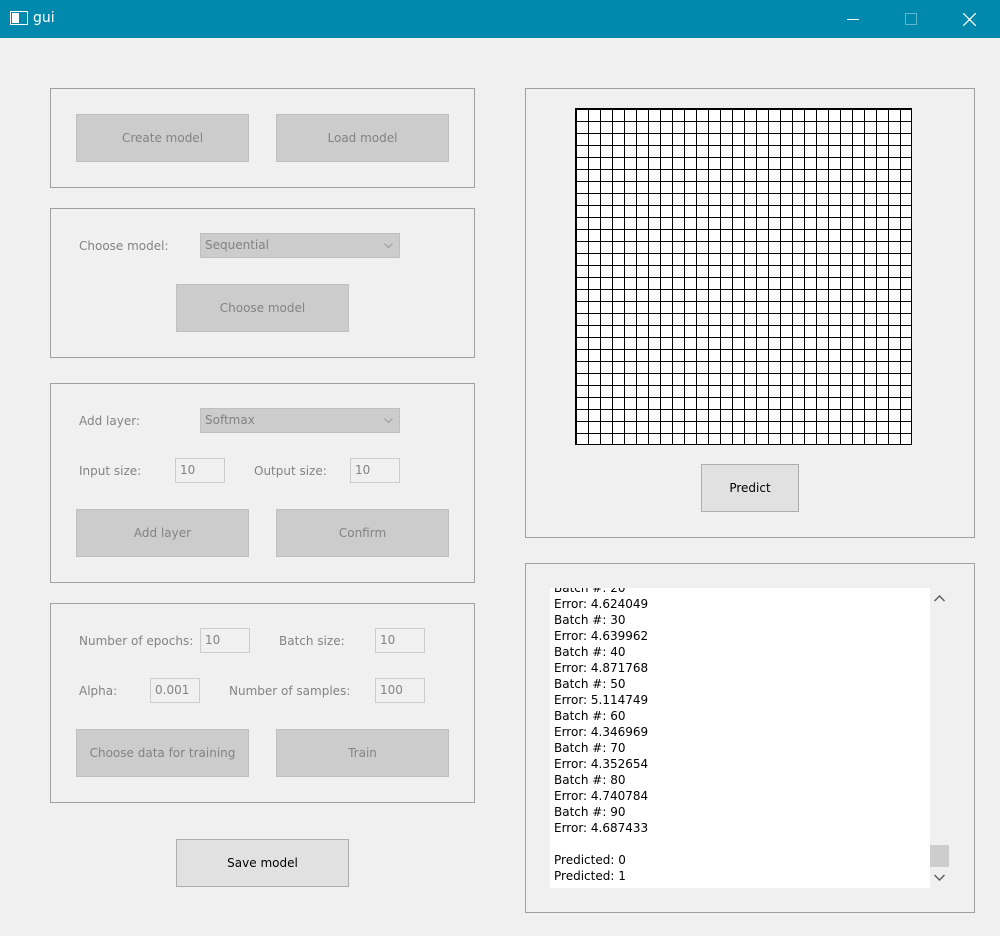 This screenshot has height=936, width=1000. Describe the element at coordinates (939, 856) in the screenshot. I see `scrollbar-thumb` at that location.